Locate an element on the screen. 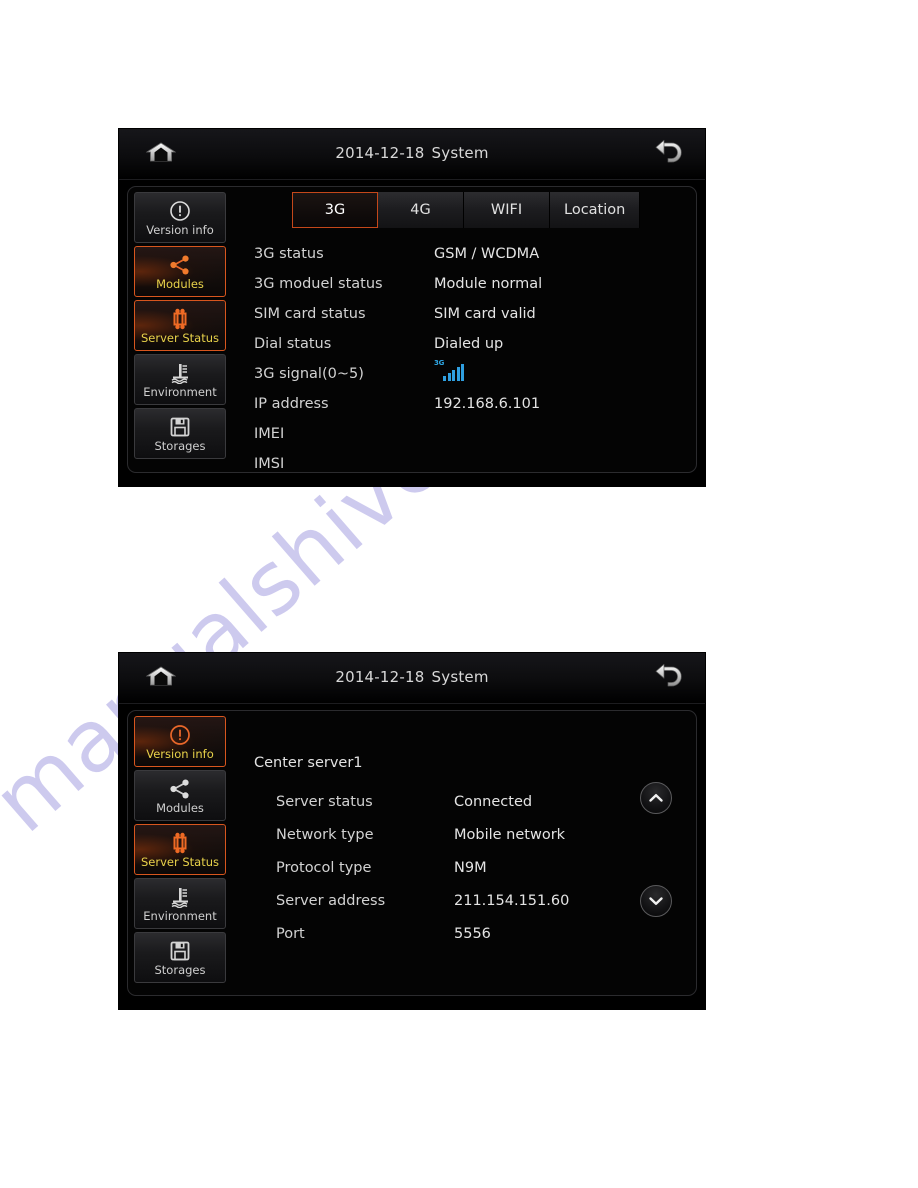  row-key: 3G status is located at coordinates (289, 254).